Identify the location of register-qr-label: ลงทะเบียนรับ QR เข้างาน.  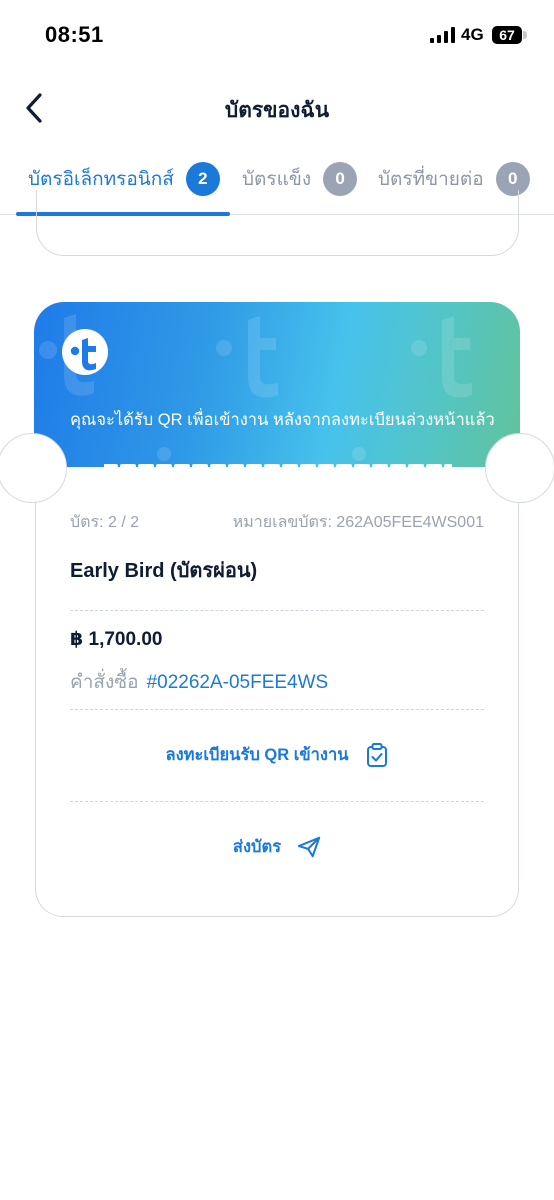
(257, 755).